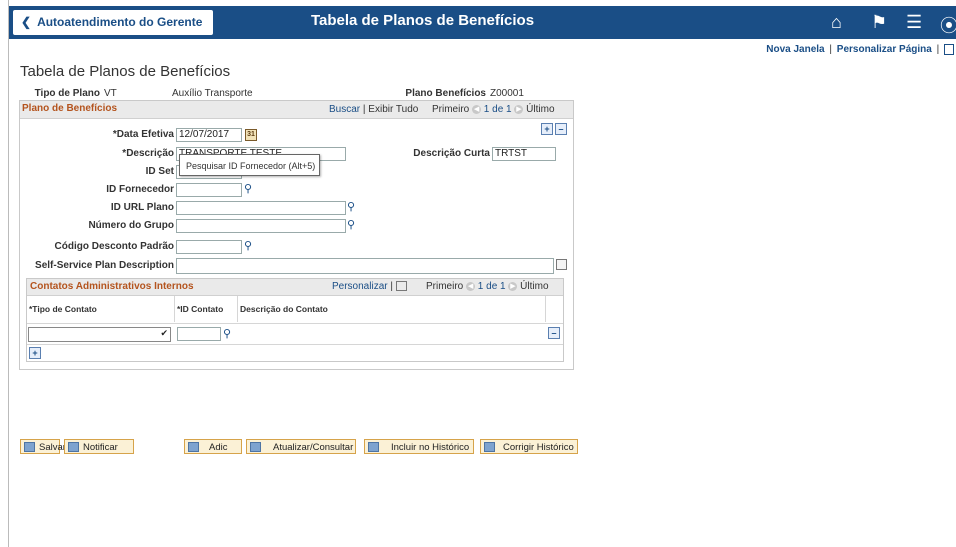 Image resolution: width=956 pixels, height=547 pixels. What do you see at coordinates (507, 93) in the screenshot?
I see `benefit-plan-value: Z00001` at bounding box center [507, 93].